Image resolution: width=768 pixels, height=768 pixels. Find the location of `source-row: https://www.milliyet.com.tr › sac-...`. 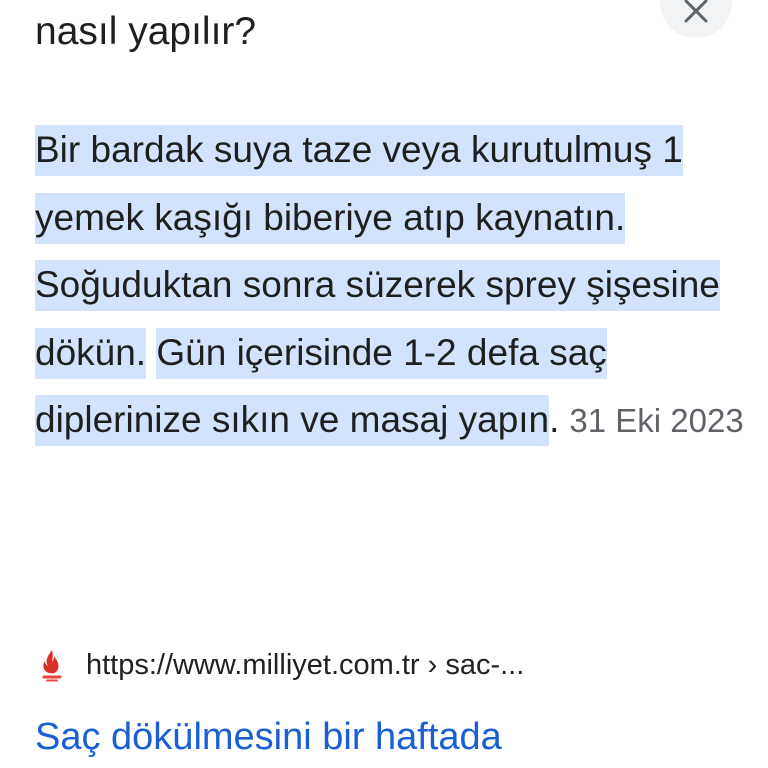

source-row: https://www.milliyet.com.tr › sac-... is located at coordinates (281, 665).